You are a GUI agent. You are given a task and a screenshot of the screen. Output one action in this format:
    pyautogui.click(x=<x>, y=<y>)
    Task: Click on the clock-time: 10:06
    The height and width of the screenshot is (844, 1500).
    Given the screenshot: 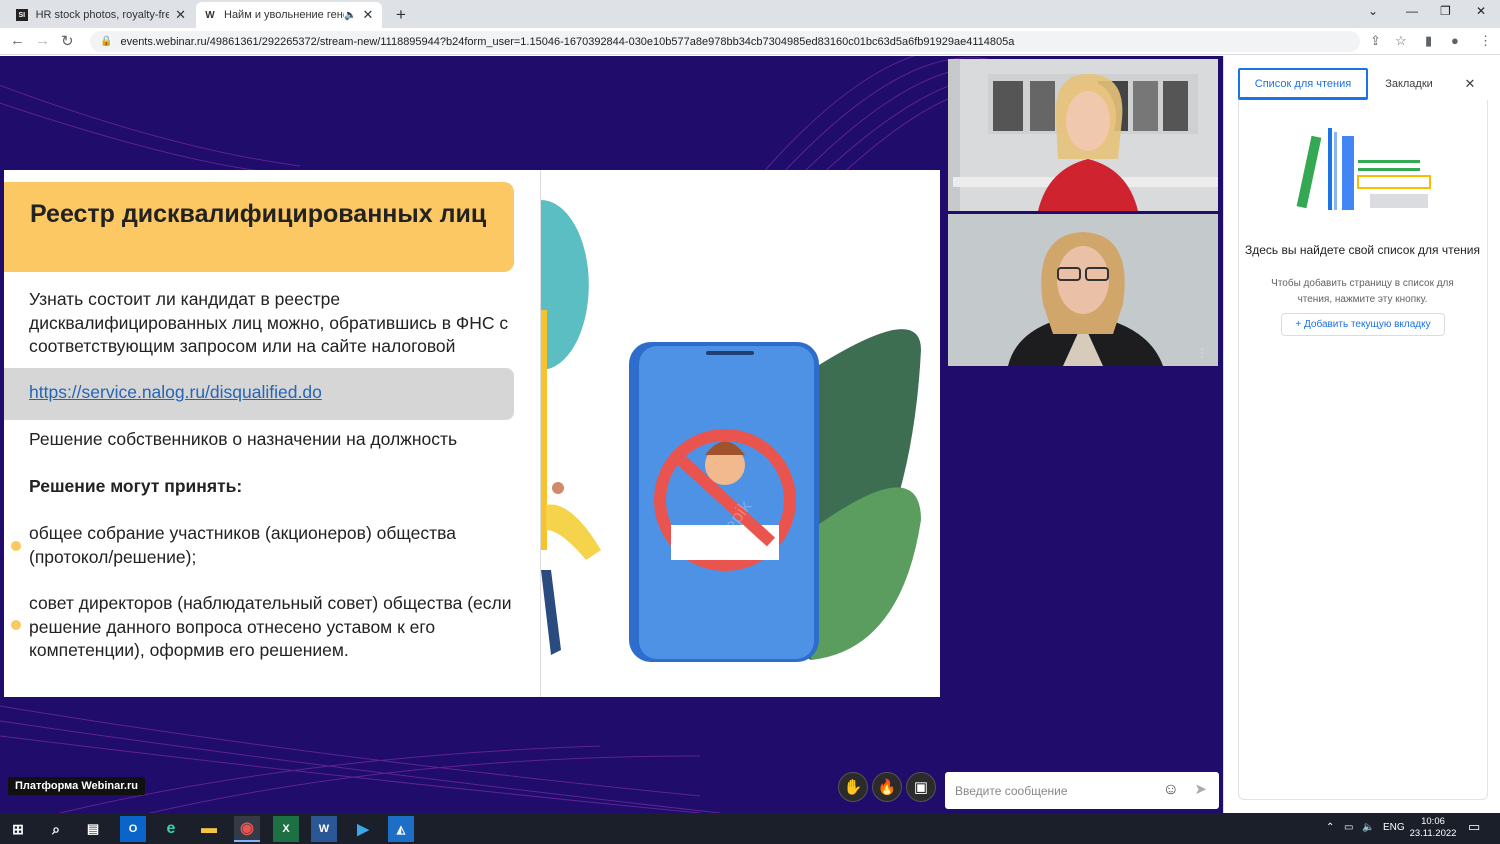 What is the action you would take?
    pyautogui.click(x=1433, y=821)
    